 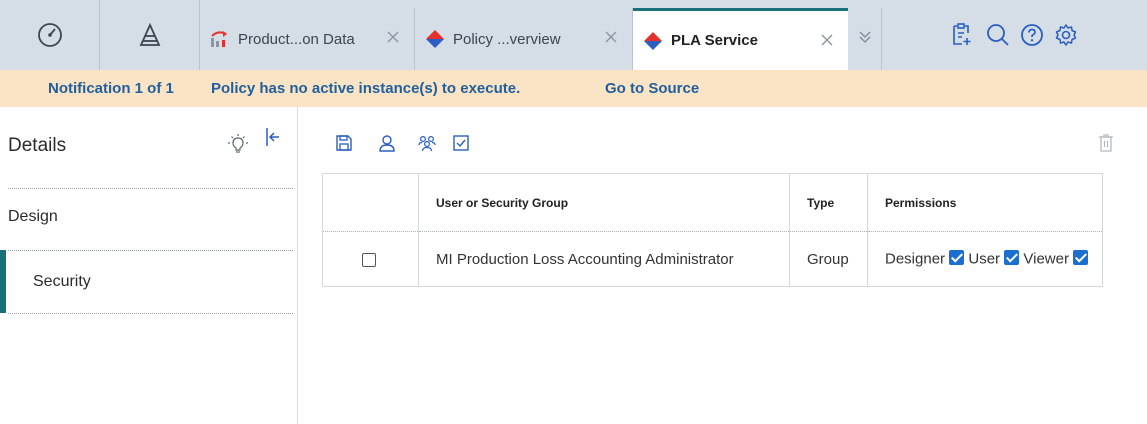 I want to click on column-header-select, so click(x=370, y=202).